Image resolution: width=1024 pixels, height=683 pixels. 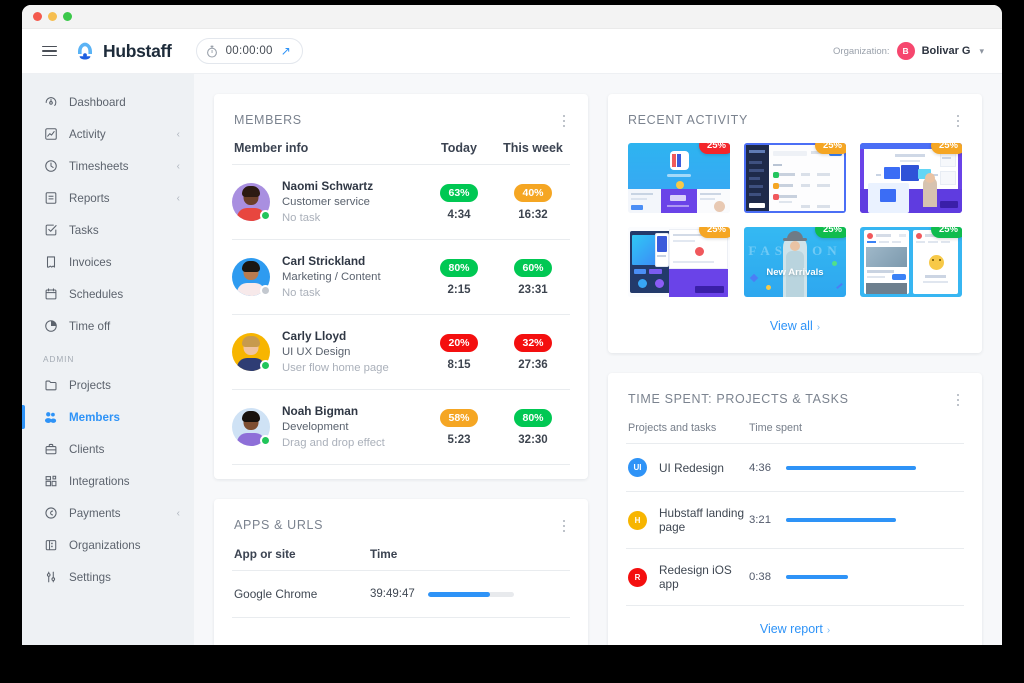 What do you see at coordinates (533, 290) in the screenshot?
I see `week-time: 23:31` at bounding box center [533, 290].